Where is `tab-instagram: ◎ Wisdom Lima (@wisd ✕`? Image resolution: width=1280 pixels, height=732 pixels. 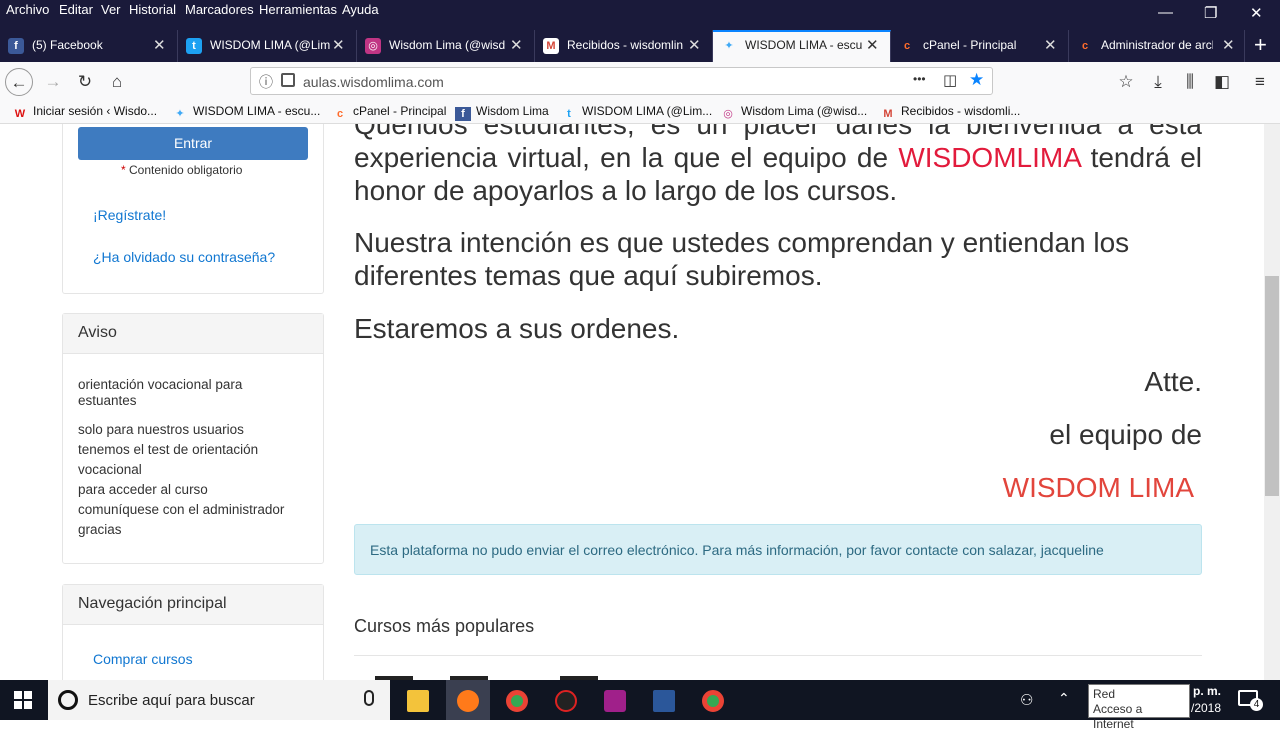 tab-instagram: ◎ Wisdom Lima (@wisd ✕ is located at coordinates (446, 46).